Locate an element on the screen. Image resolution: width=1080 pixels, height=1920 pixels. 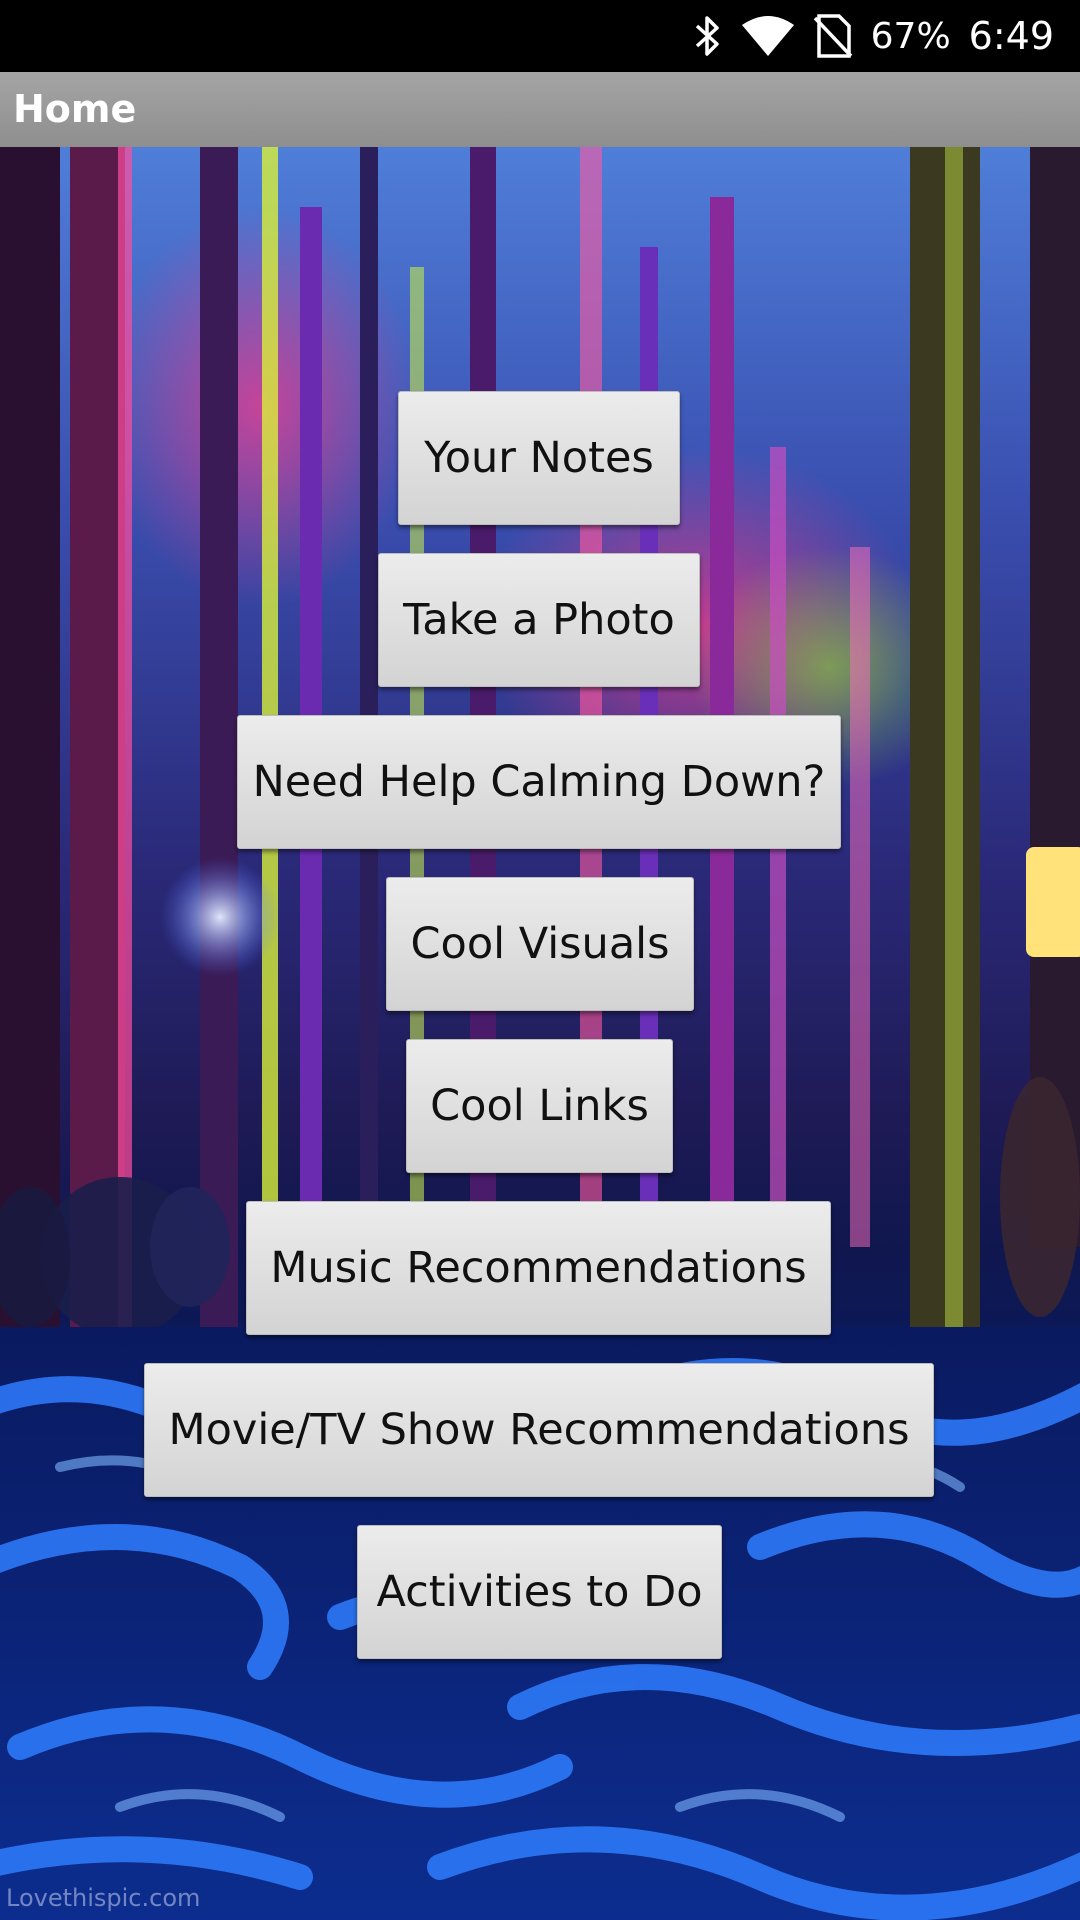
no-sim-icon is located at coordinates (833, 36).